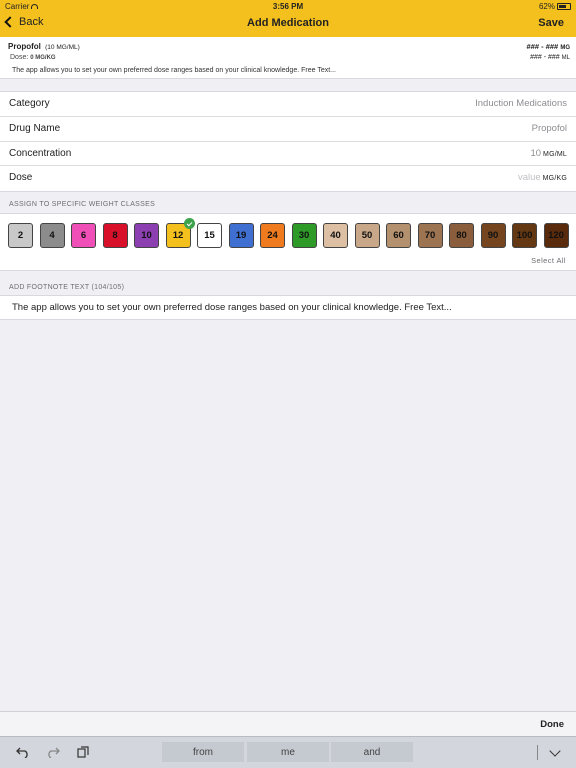  Describe the element at coordinates (23, 752) in the screenshot. I see `undo-icon` at that location.